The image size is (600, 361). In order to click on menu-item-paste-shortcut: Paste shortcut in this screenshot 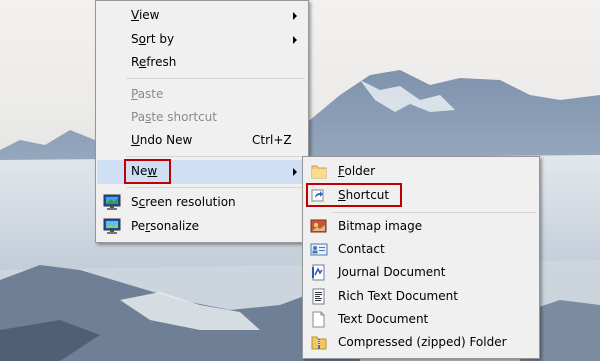, I will do `click(202, 117)`.